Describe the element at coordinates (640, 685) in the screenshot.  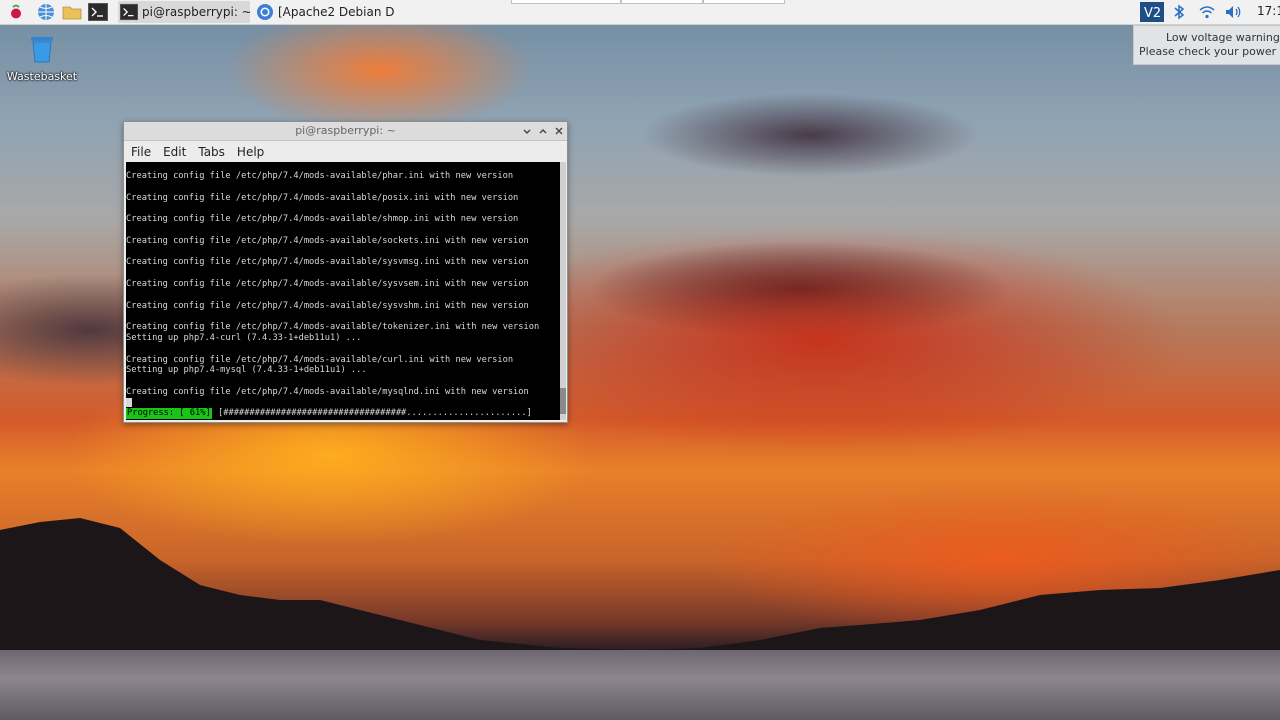
I see `wallpaper-water` at that location.